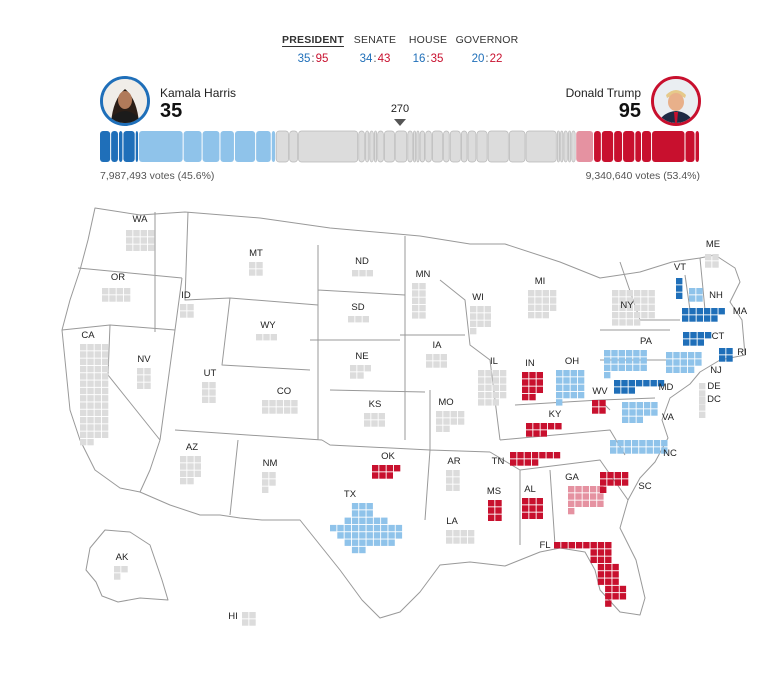  Describe the element at coordinates (438, 345) in the screenshot. I see `state-label-ia: IA` at that location.